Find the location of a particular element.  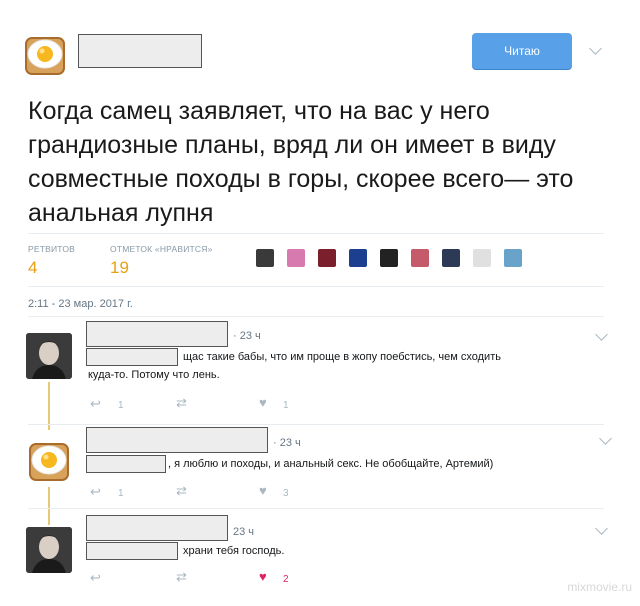

follow-button: Читаю is located at coordinates (522, 51).